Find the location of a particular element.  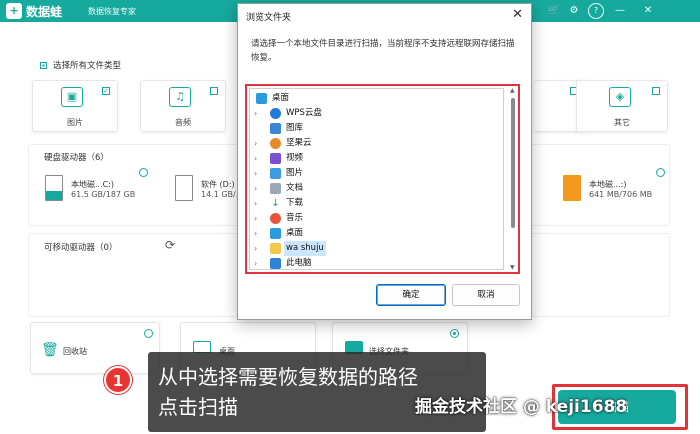

drive-size: 641 MB/706 MB is located at coordinates (621, 194).